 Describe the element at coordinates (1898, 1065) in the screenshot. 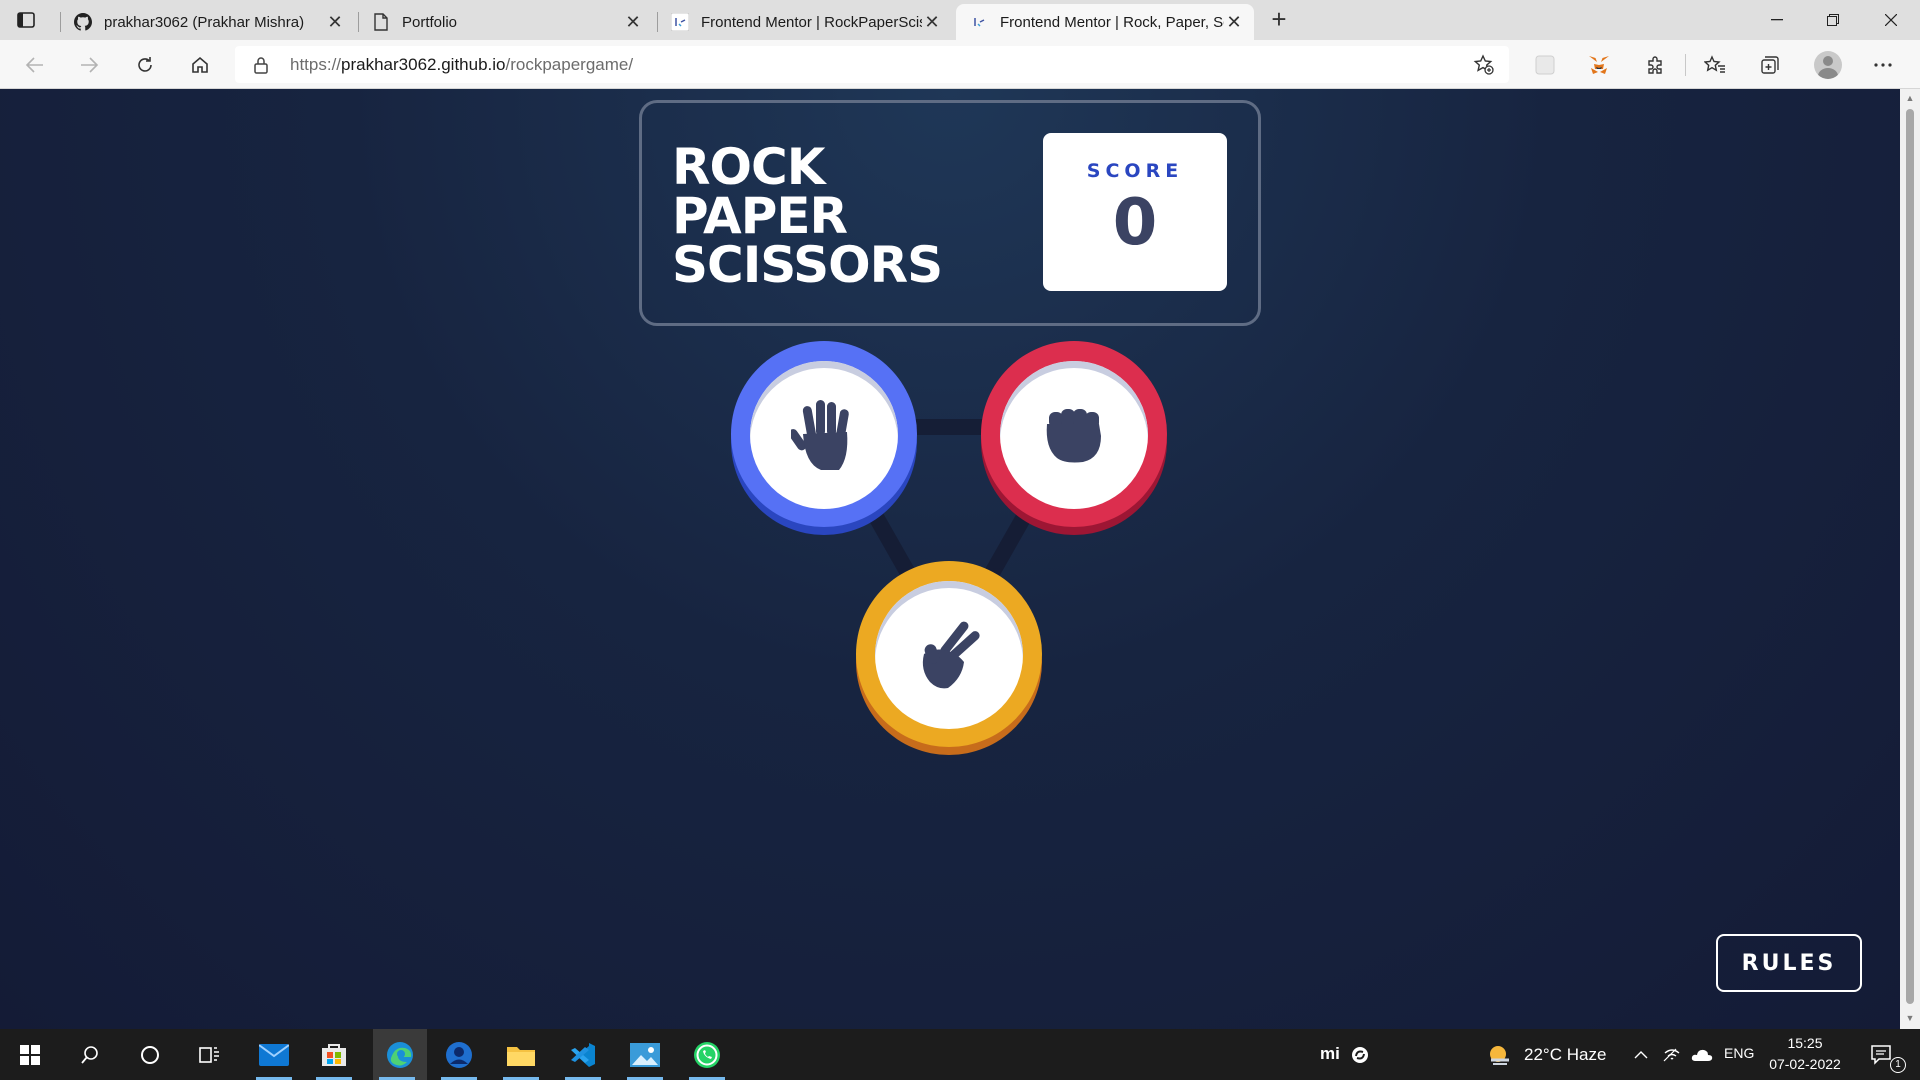

I see `notification-count-badge: 1` at that location.